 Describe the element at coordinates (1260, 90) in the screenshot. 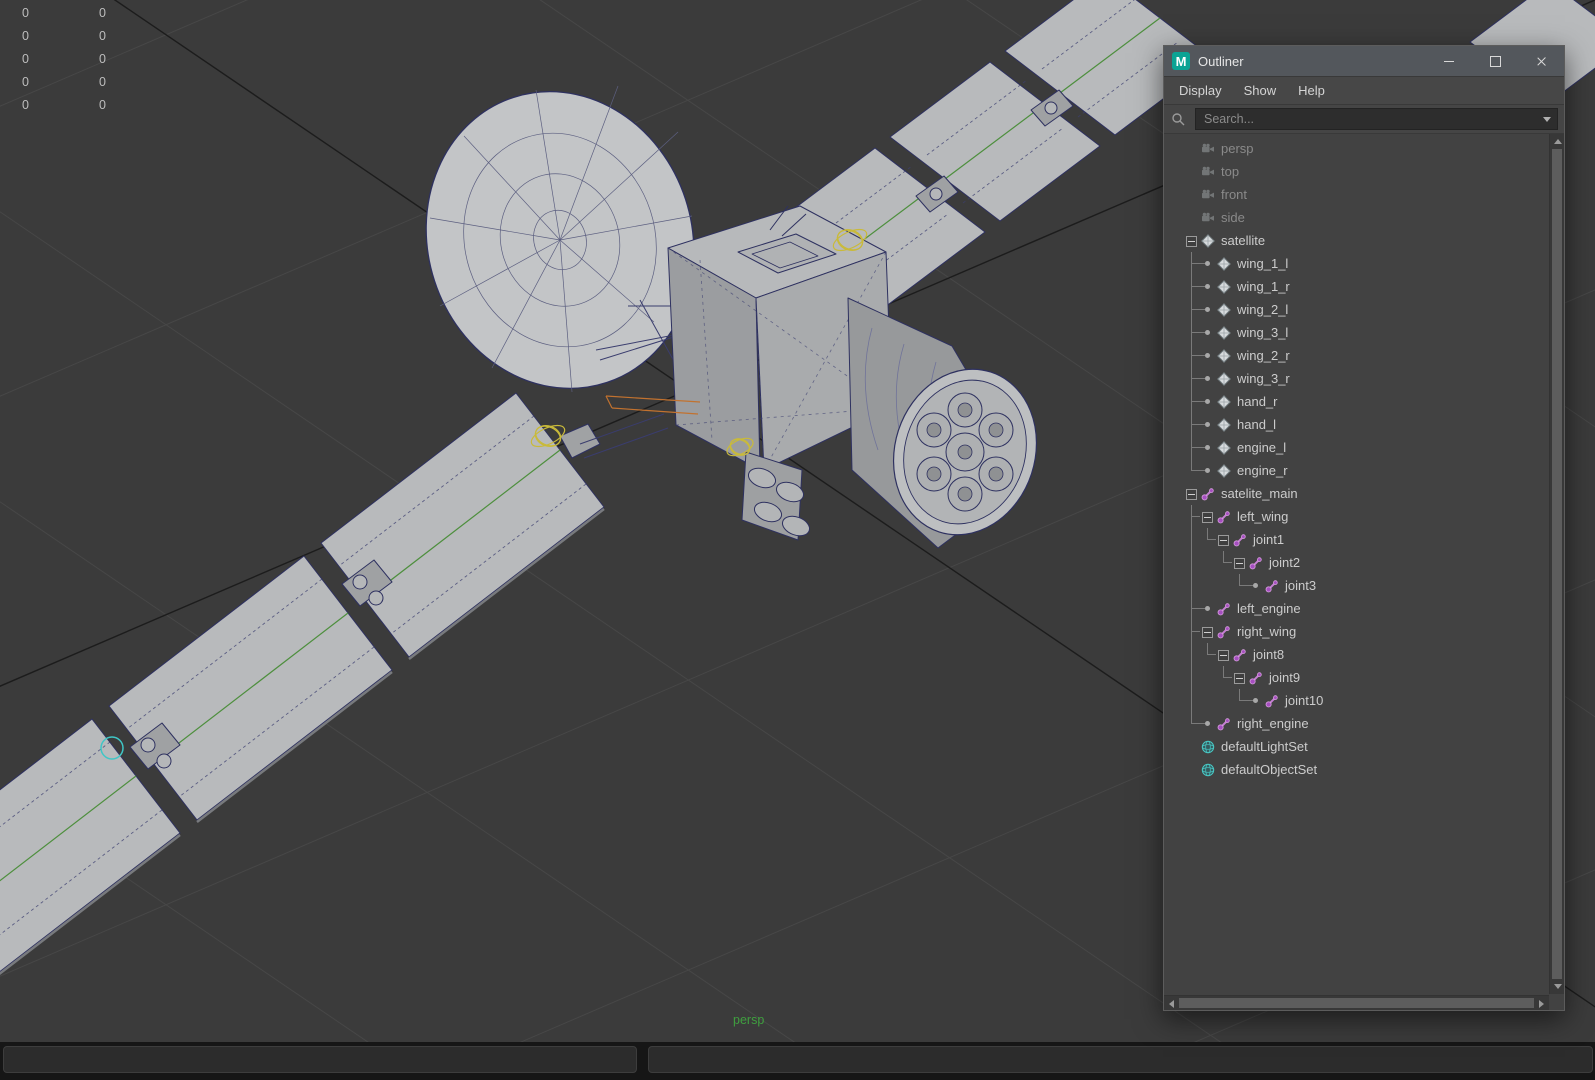

I see `menu-show: Show` at that location.